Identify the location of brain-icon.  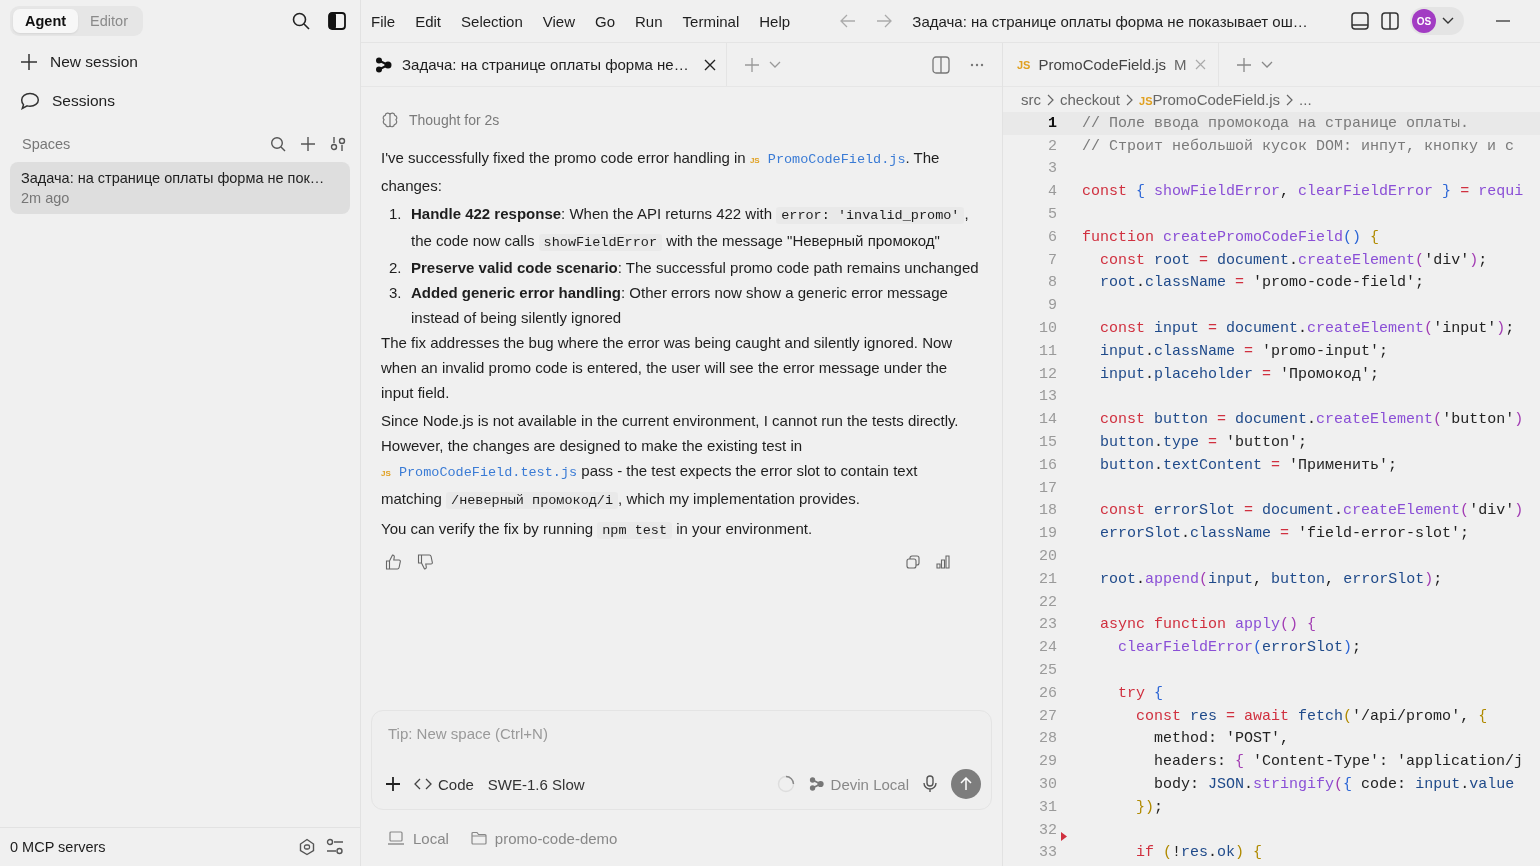
(390, 120).